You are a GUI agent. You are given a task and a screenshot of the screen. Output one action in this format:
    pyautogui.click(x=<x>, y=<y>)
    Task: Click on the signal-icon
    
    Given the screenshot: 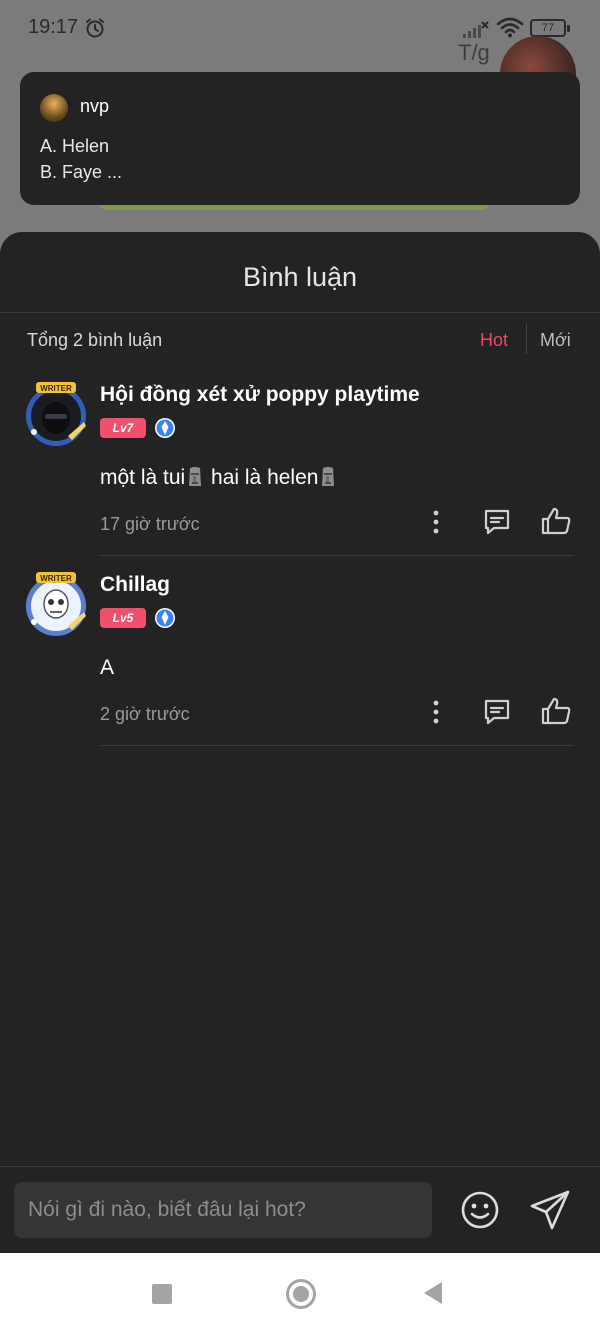 What is the action you would take?
    pyautogui.click(x=476, y=29)
    